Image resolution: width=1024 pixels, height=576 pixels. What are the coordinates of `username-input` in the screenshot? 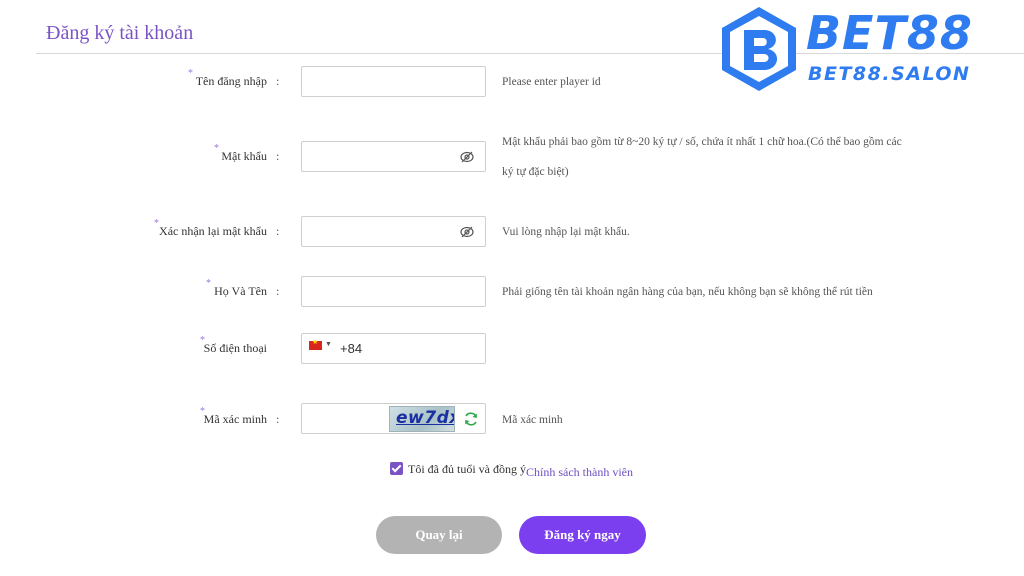 It's located at (393, 81).